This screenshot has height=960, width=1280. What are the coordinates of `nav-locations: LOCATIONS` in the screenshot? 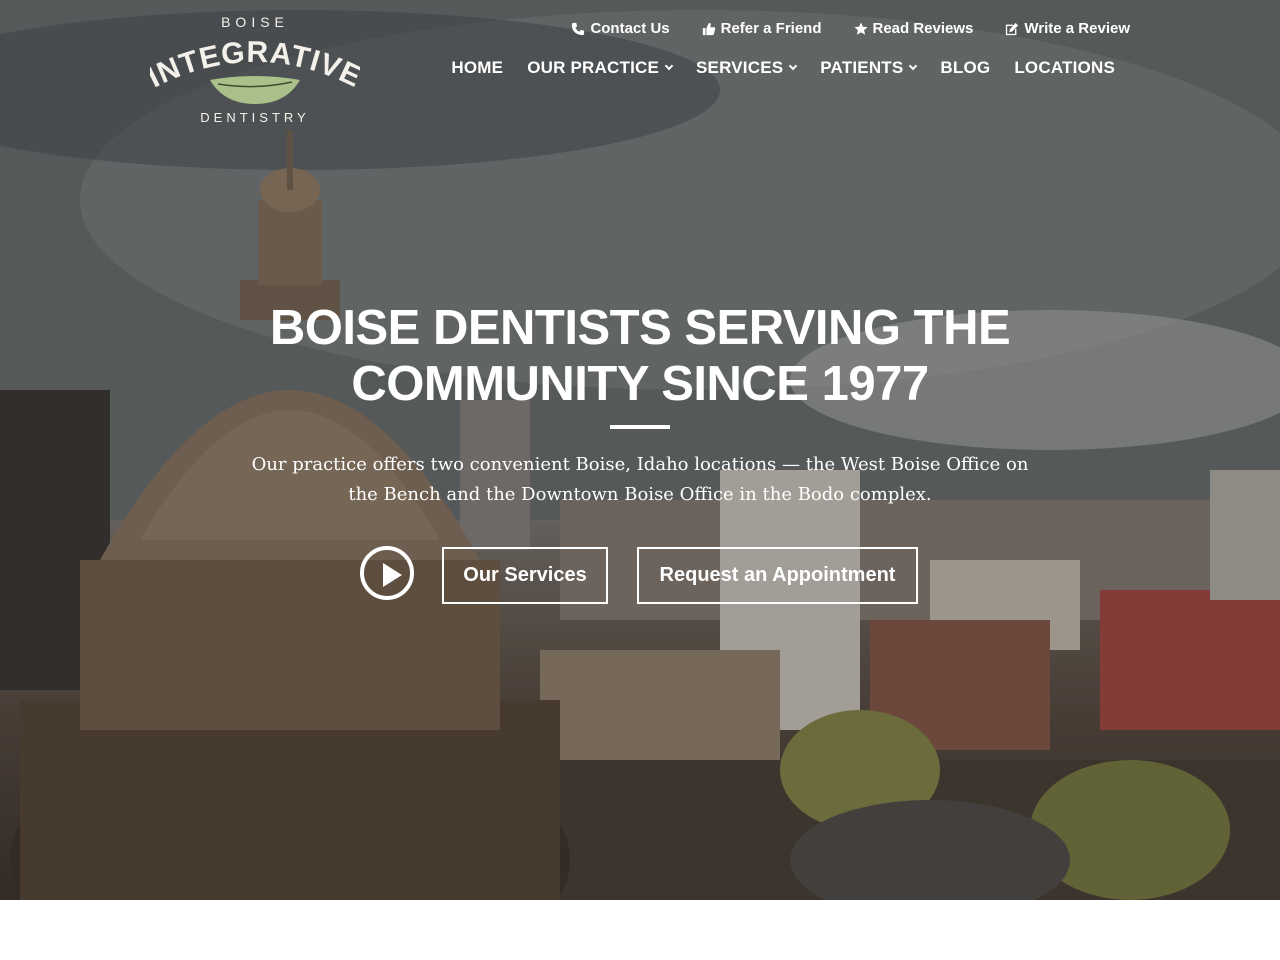 It's located at (1064, 68).